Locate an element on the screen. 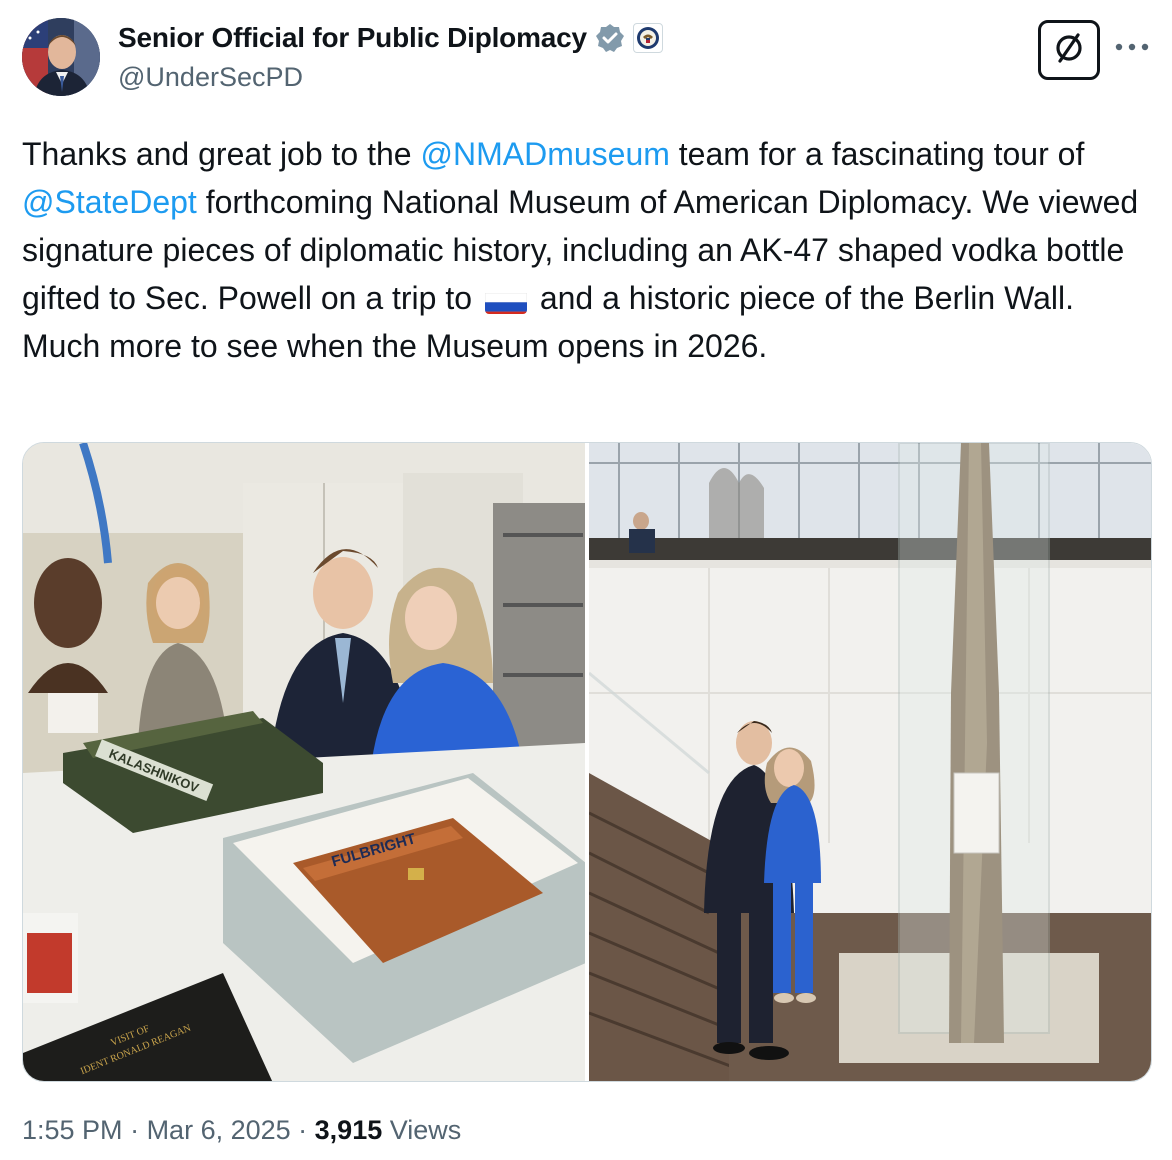 The height and width of the screenshot is (1160, 1172). avatar is located at coordinates (61, 57).